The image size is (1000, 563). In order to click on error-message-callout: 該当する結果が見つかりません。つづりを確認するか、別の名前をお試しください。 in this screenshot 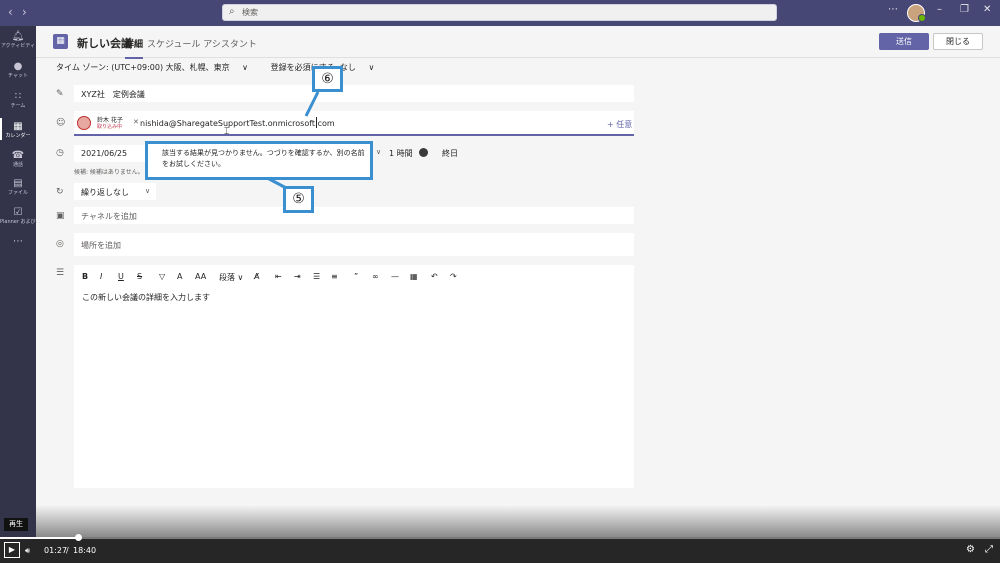, I will do `click(259, 160)`.